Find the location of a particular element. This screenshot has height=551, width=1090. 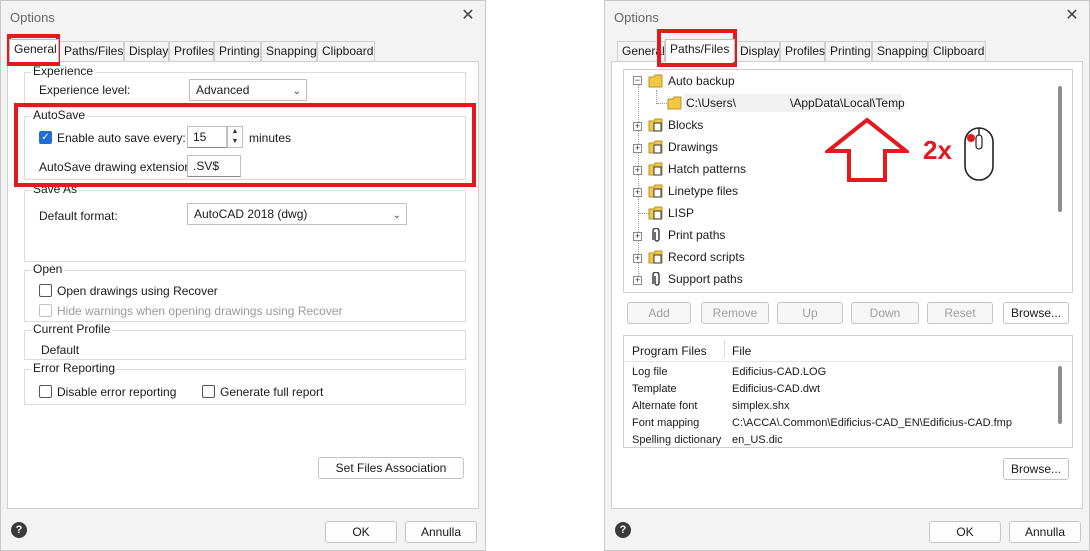

column-divider is located at coordinates (724, 349).